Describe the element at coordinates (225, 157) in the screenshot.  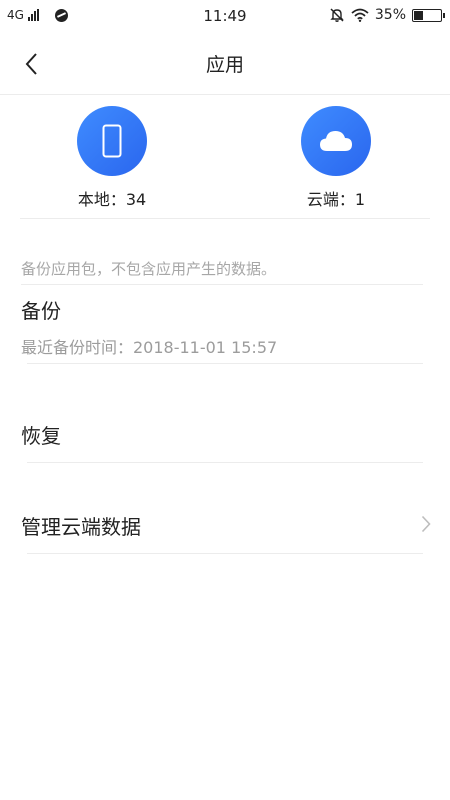
I see `summary-panel: 本地：34 云端：1` at that location.